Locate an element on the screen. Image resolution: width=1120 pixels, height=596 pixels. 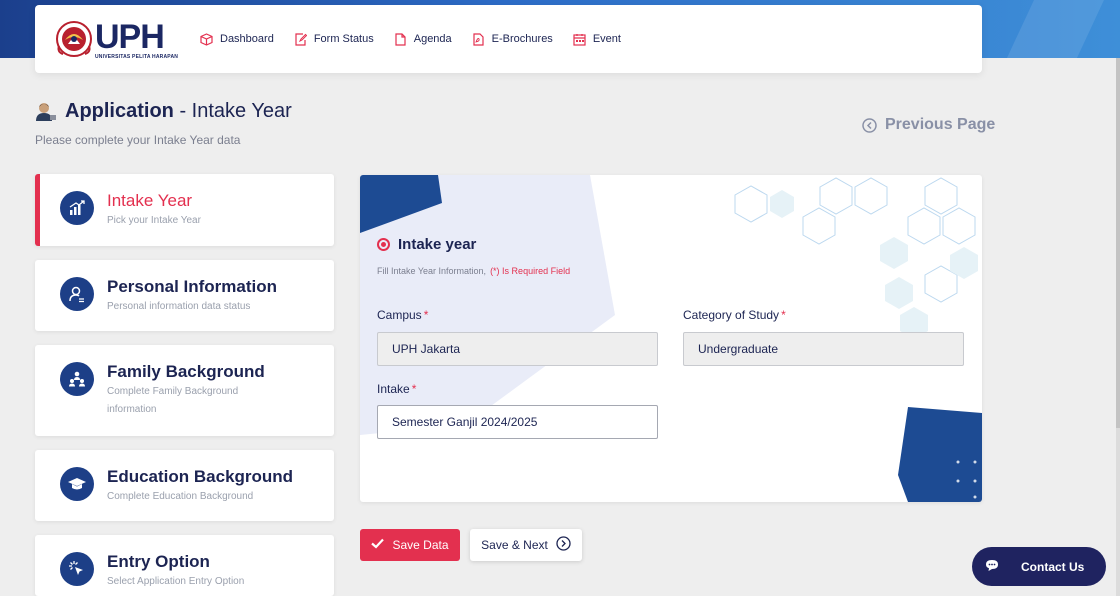
campus-label-text: Campus is located at coordinates (399, 315).